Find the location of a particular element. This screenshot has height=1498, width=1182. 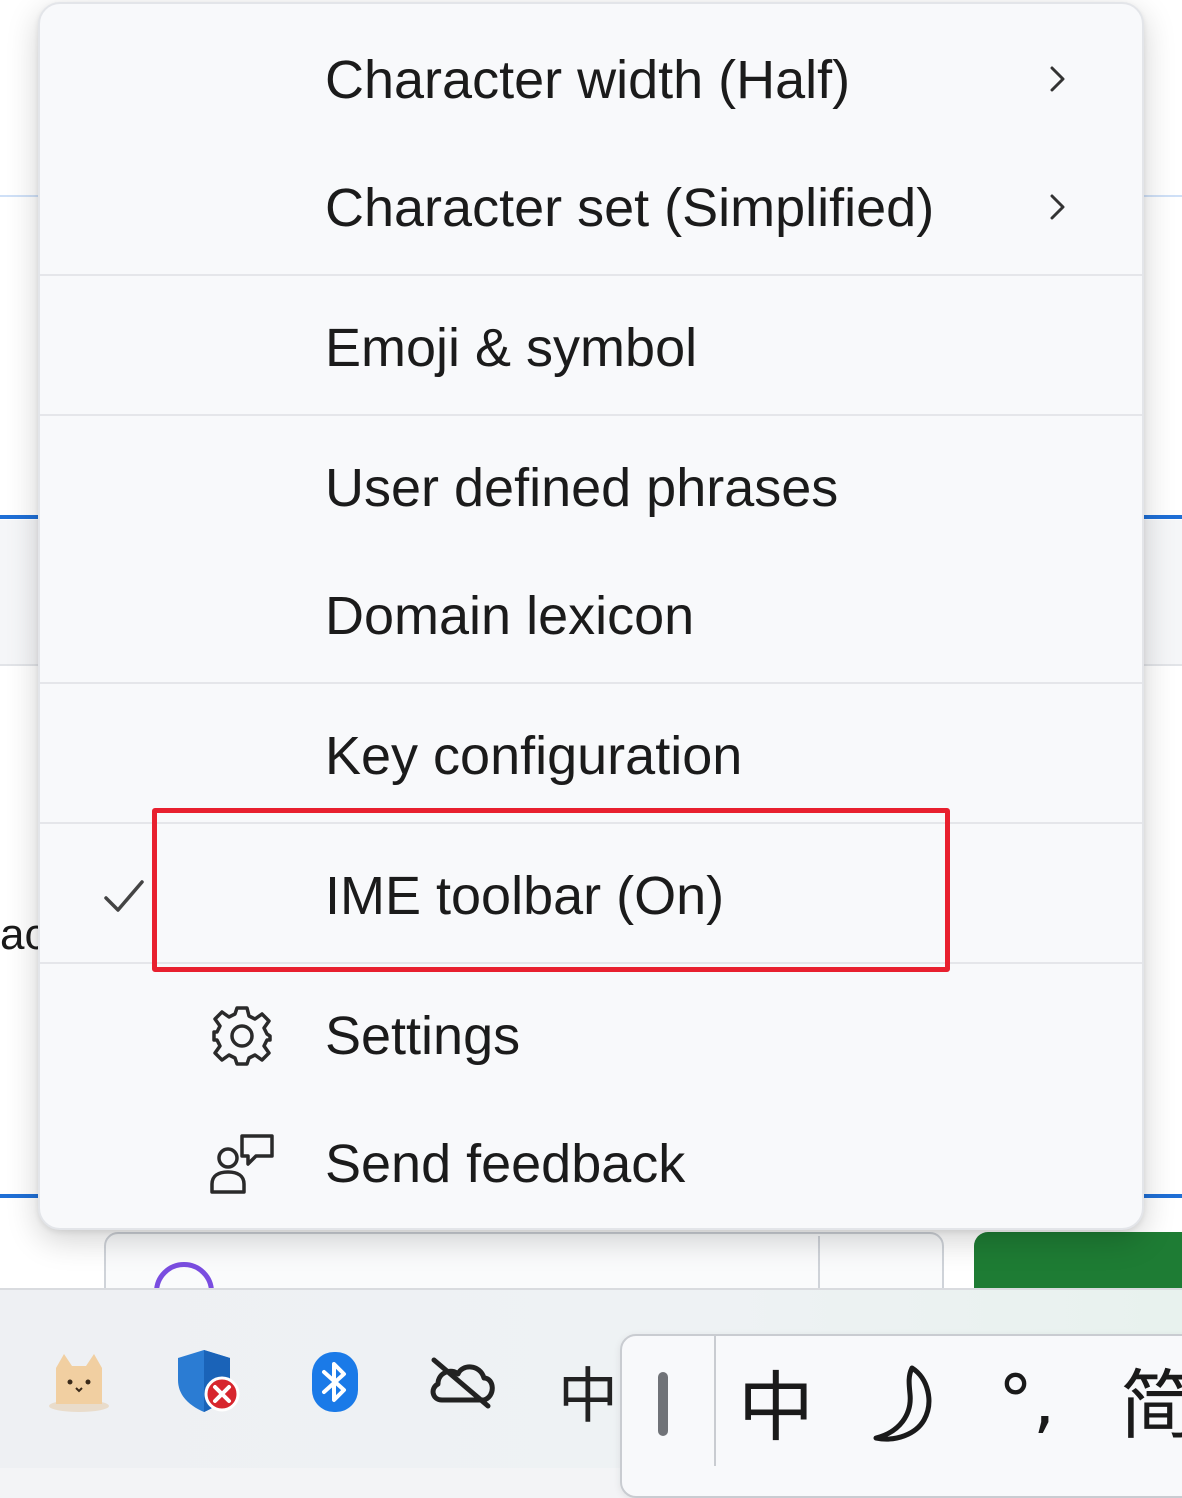

menu-item-ime-toolbar: IME toolbar (On) is located at coordinates (591, 896).